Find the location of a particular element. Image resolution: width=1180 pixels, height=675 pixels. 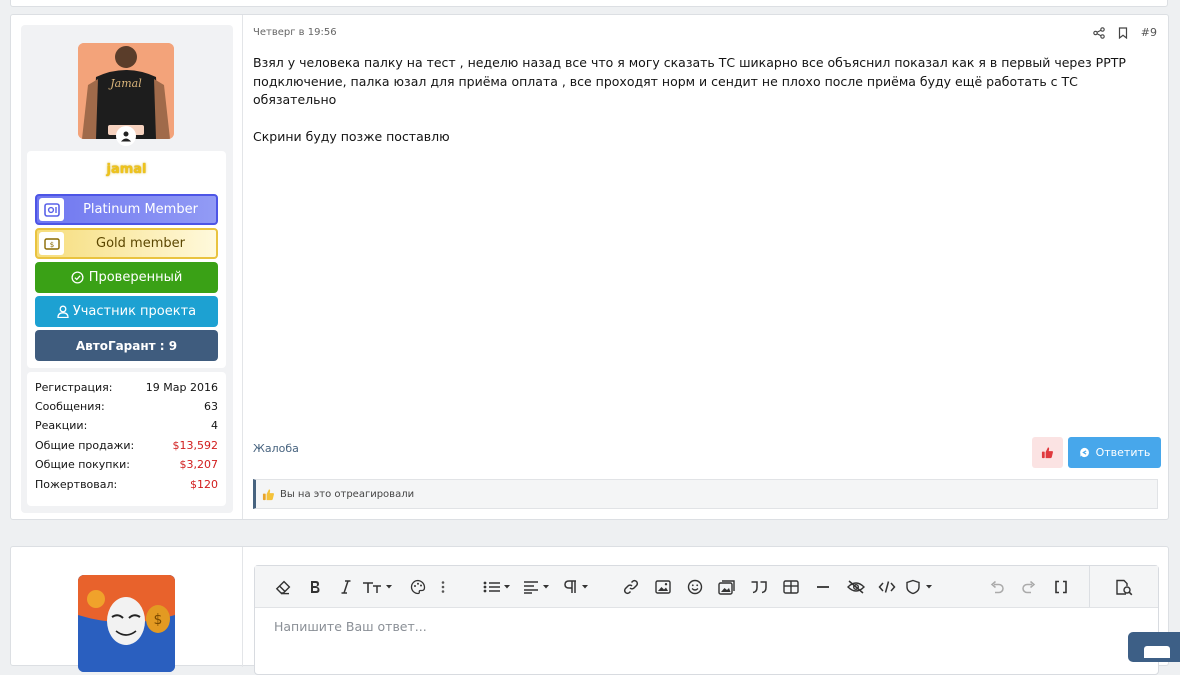

stat-label: Общие покупки: is located at coordinates (82, 464).